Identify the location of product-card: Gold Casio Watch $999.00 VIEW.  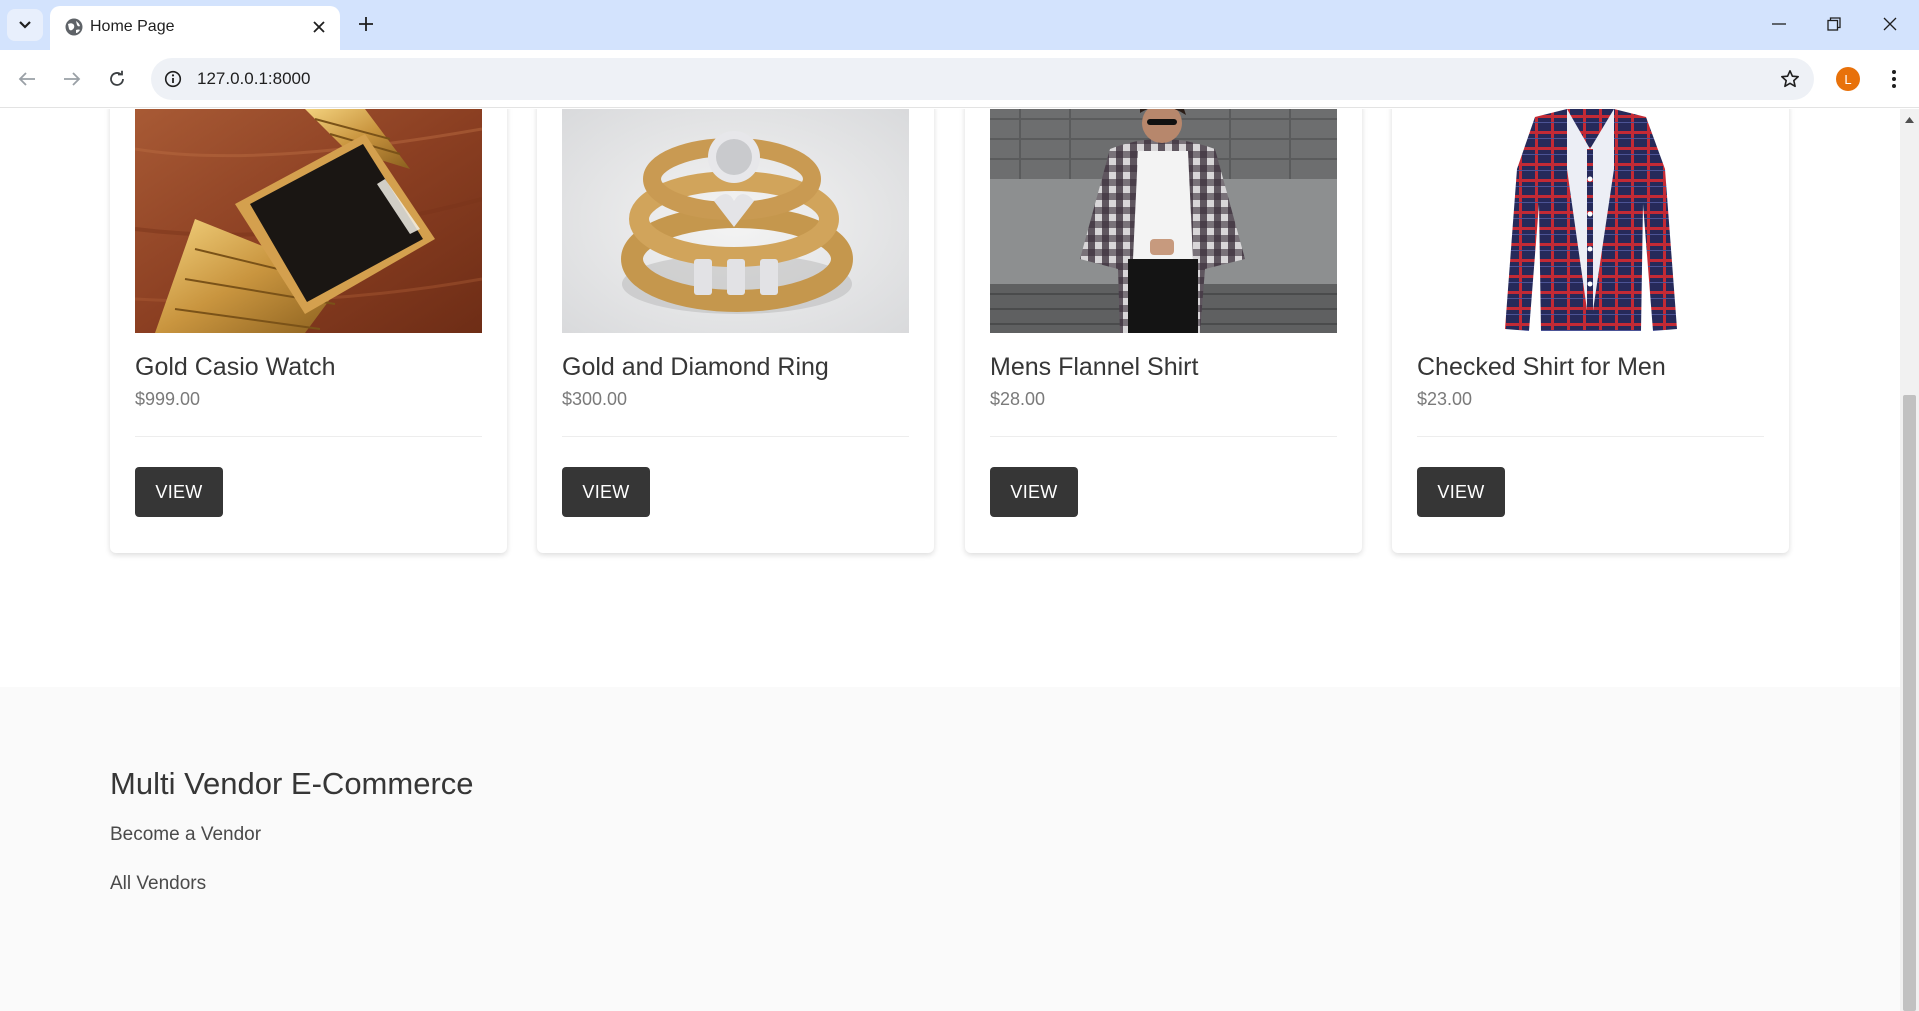
(308, 331).